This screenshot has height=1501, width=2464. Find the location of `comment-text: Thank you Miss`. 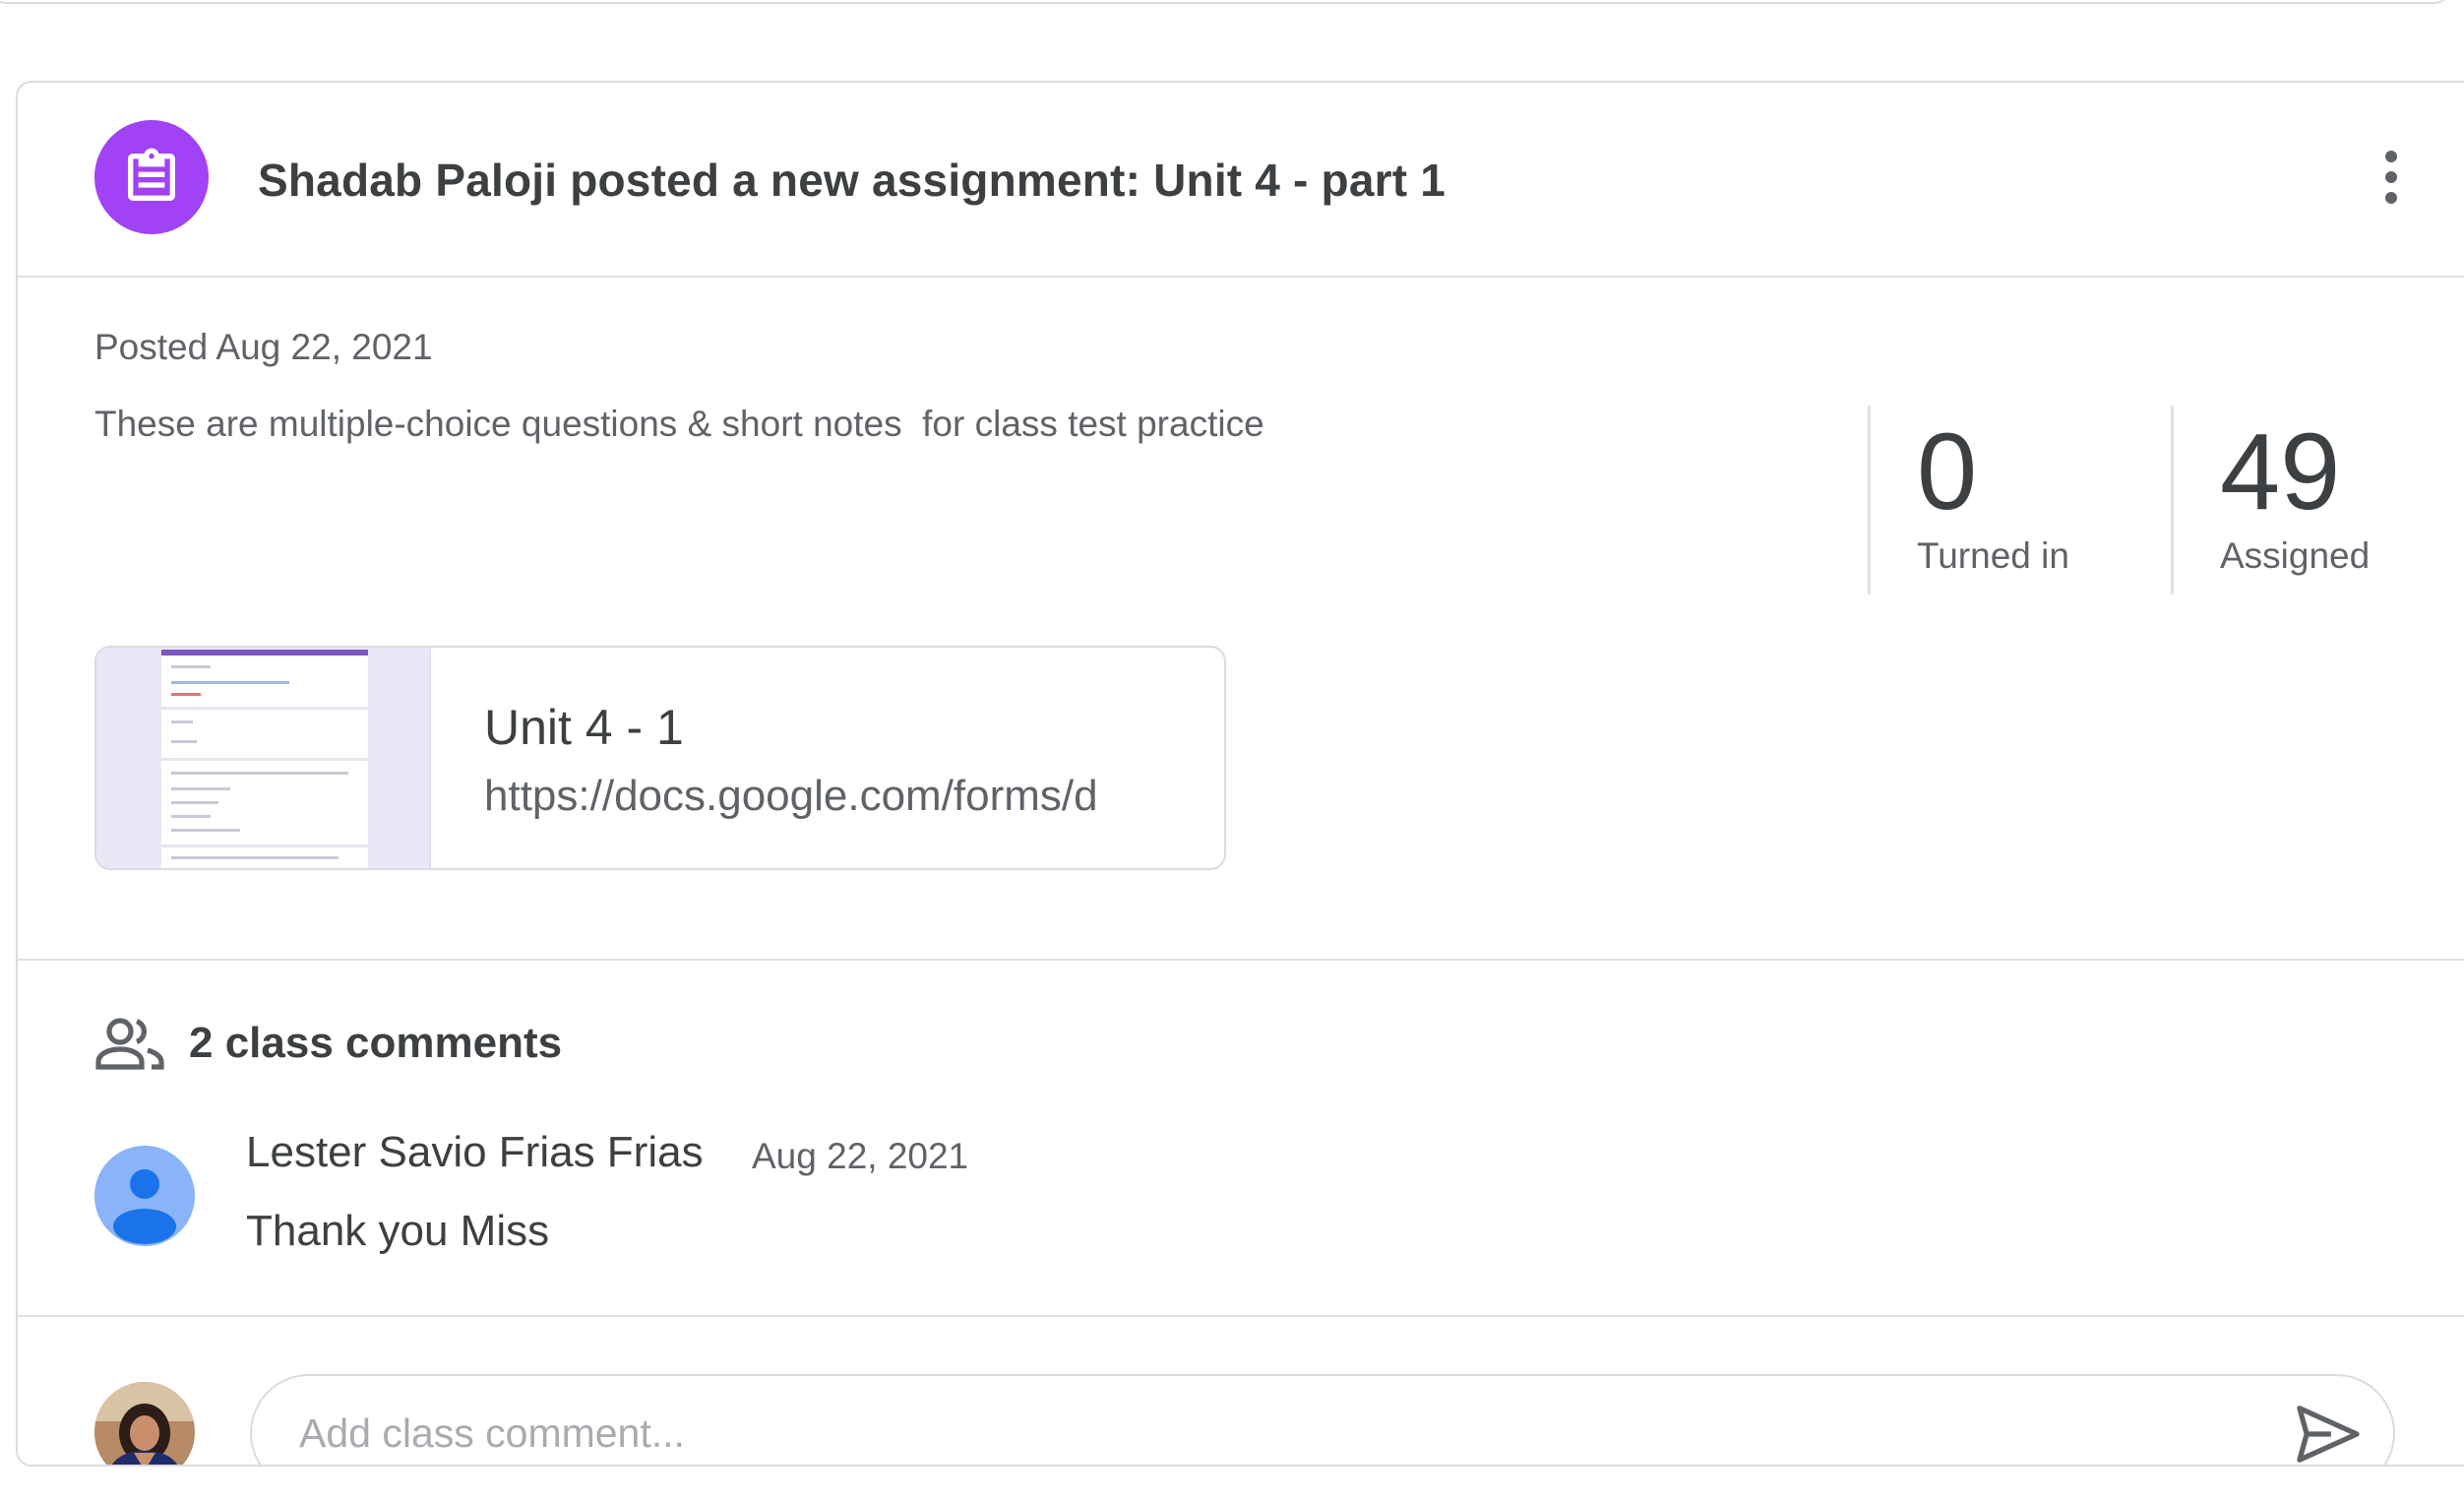

comment-text: Thank you Miss is located at coordinates (398, 1231).